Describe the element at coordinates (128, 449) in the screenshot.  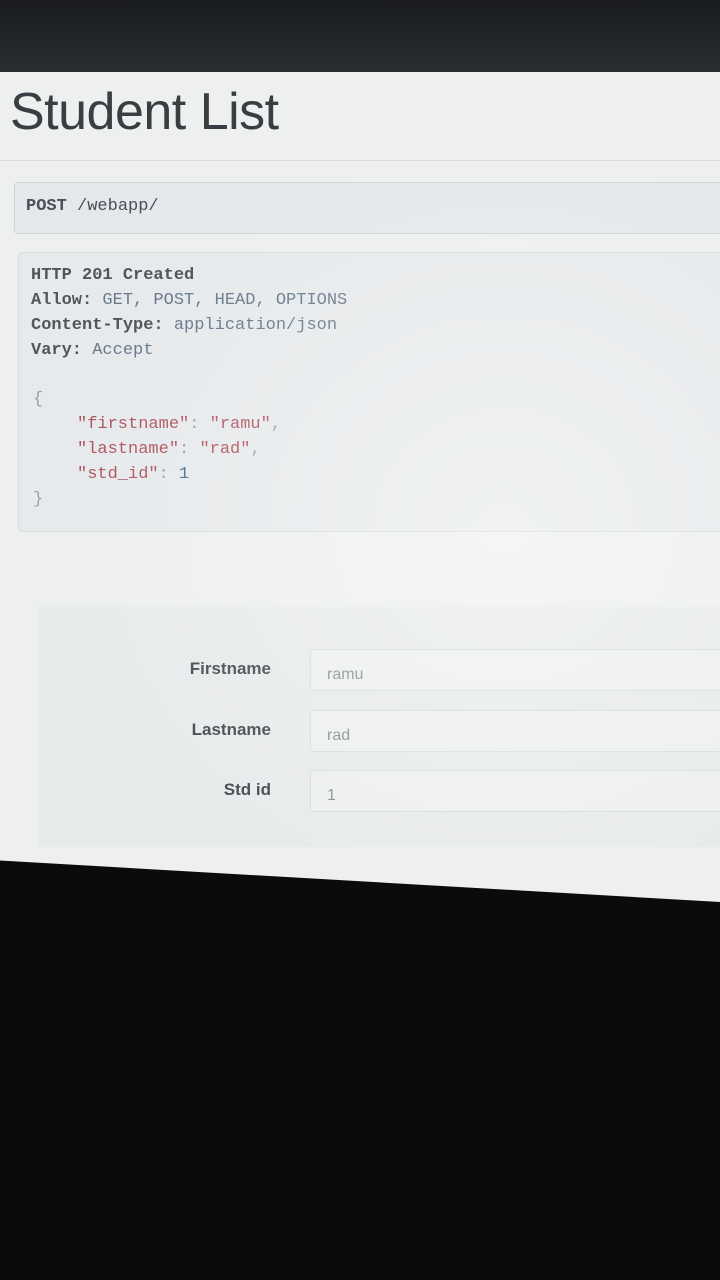
I see `json-key: "lastname"` at that location.